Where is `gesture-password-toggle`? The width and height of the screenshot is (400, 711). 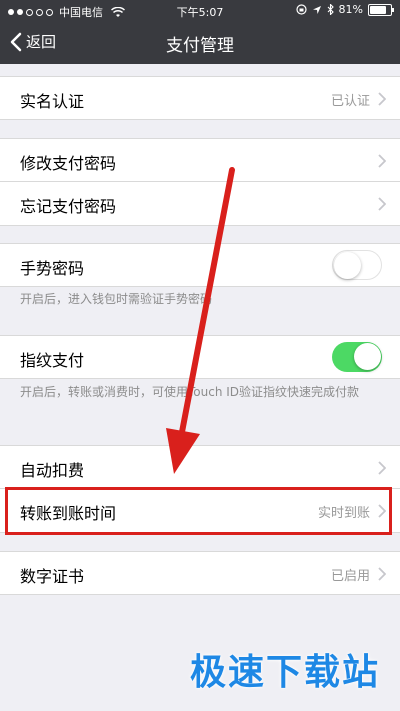 gesture-password-toggle is located at coordinates (357, 265).